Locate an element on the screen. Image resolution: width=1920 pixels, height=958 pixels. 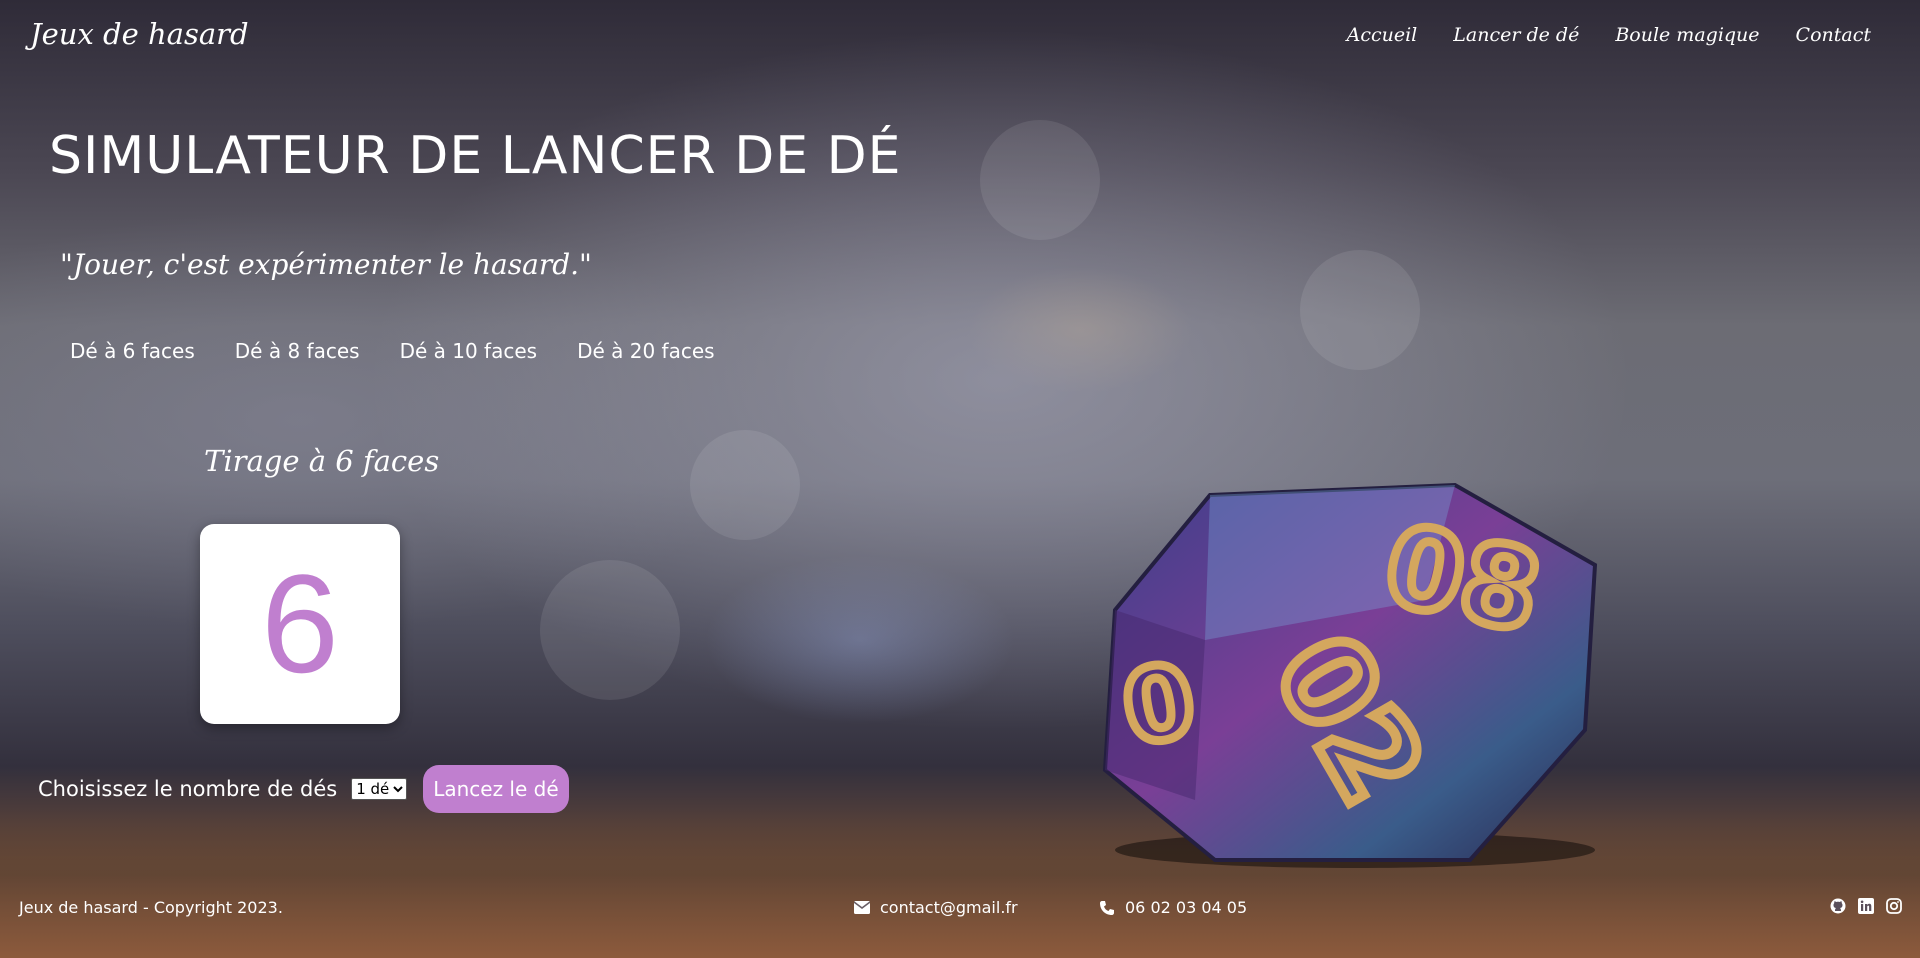
tab-d6: Dé à 6 faces is located at coordinates (132, 351).